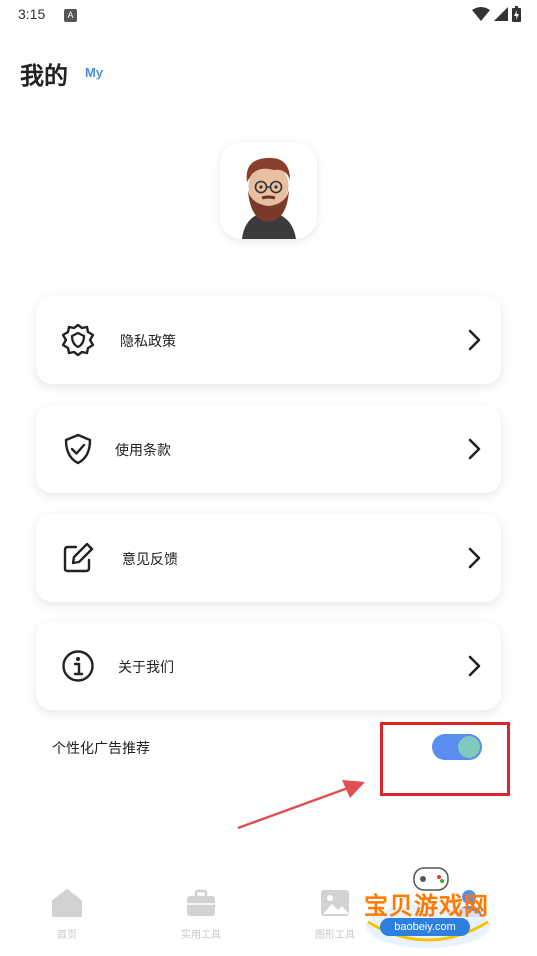 Image resolution: width=537 pixels, height=956 pixels. What do you see at coordinates (78, 340) in the screenshot?
I see `gear-shield-icon` at bounding box center [78, 340].